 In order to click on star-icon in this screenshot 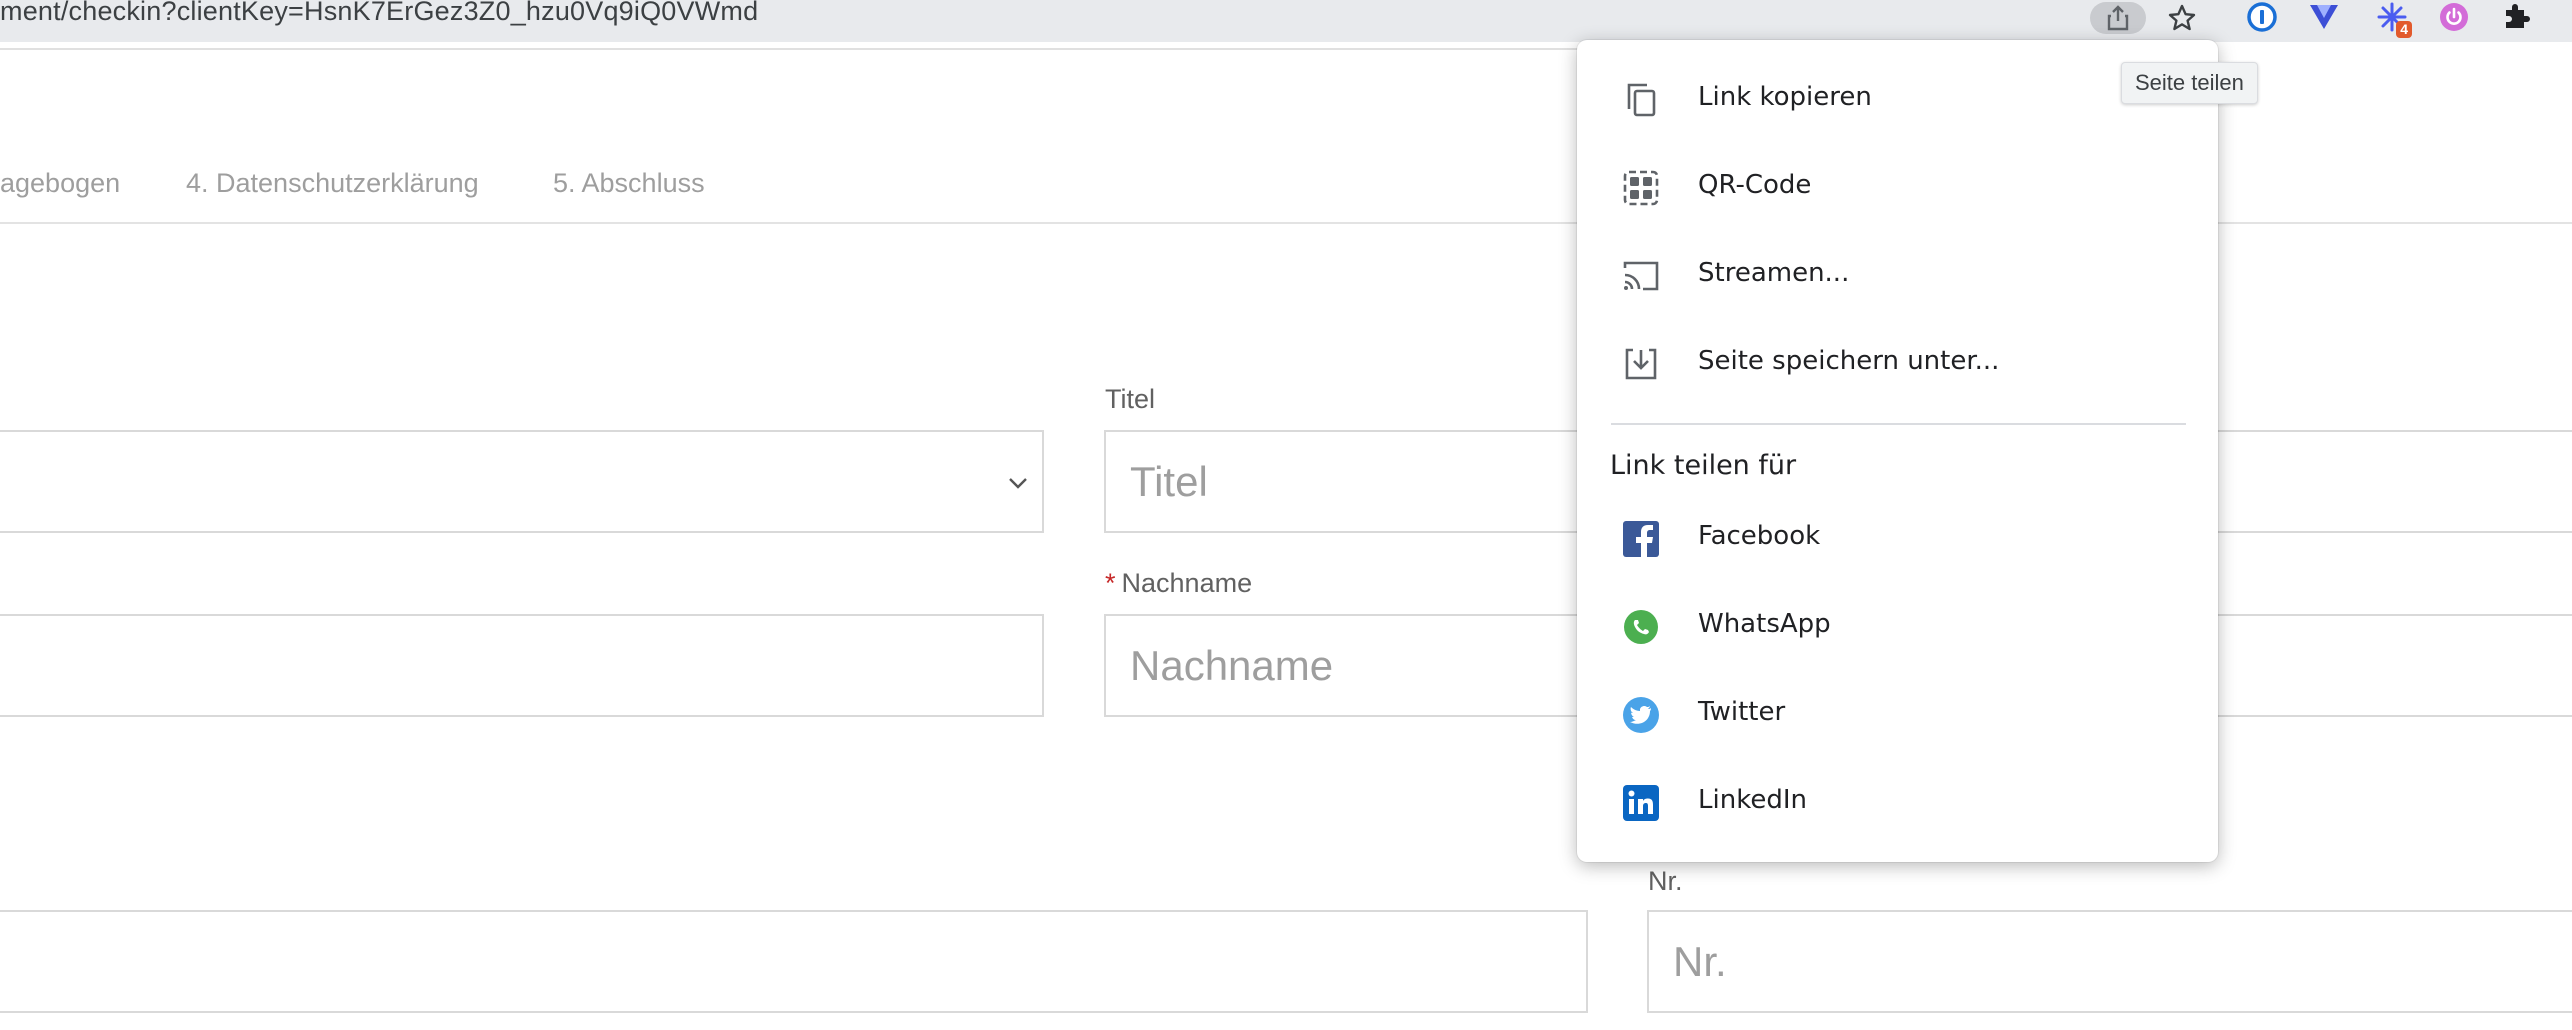, I will do `click(2182, 17)`.